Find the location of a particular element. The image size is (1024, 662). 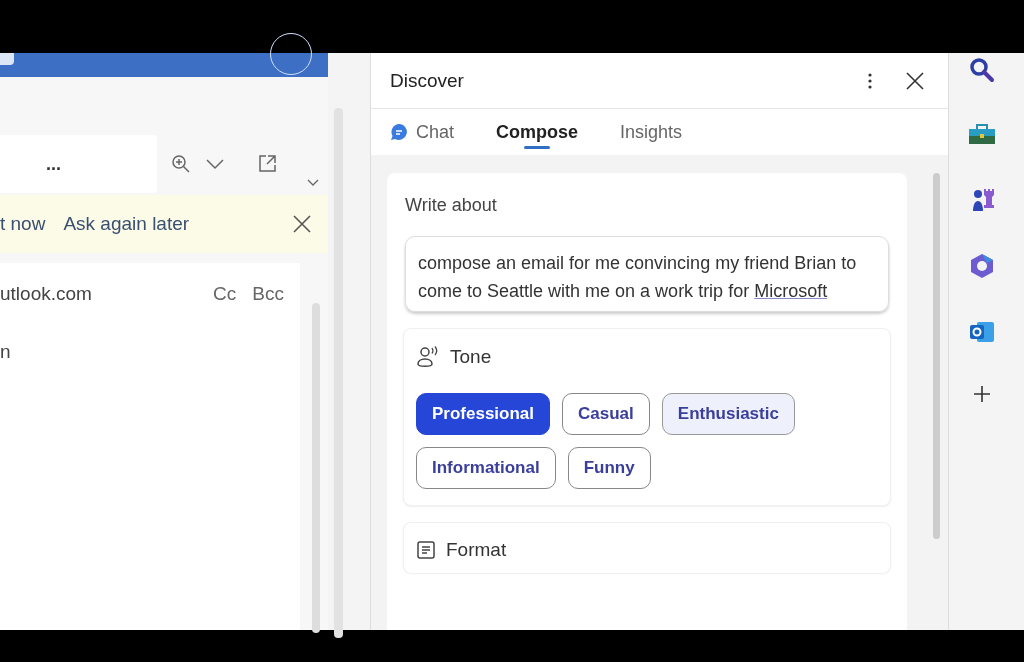

more-options-icon is located at coordinates (870, 80).